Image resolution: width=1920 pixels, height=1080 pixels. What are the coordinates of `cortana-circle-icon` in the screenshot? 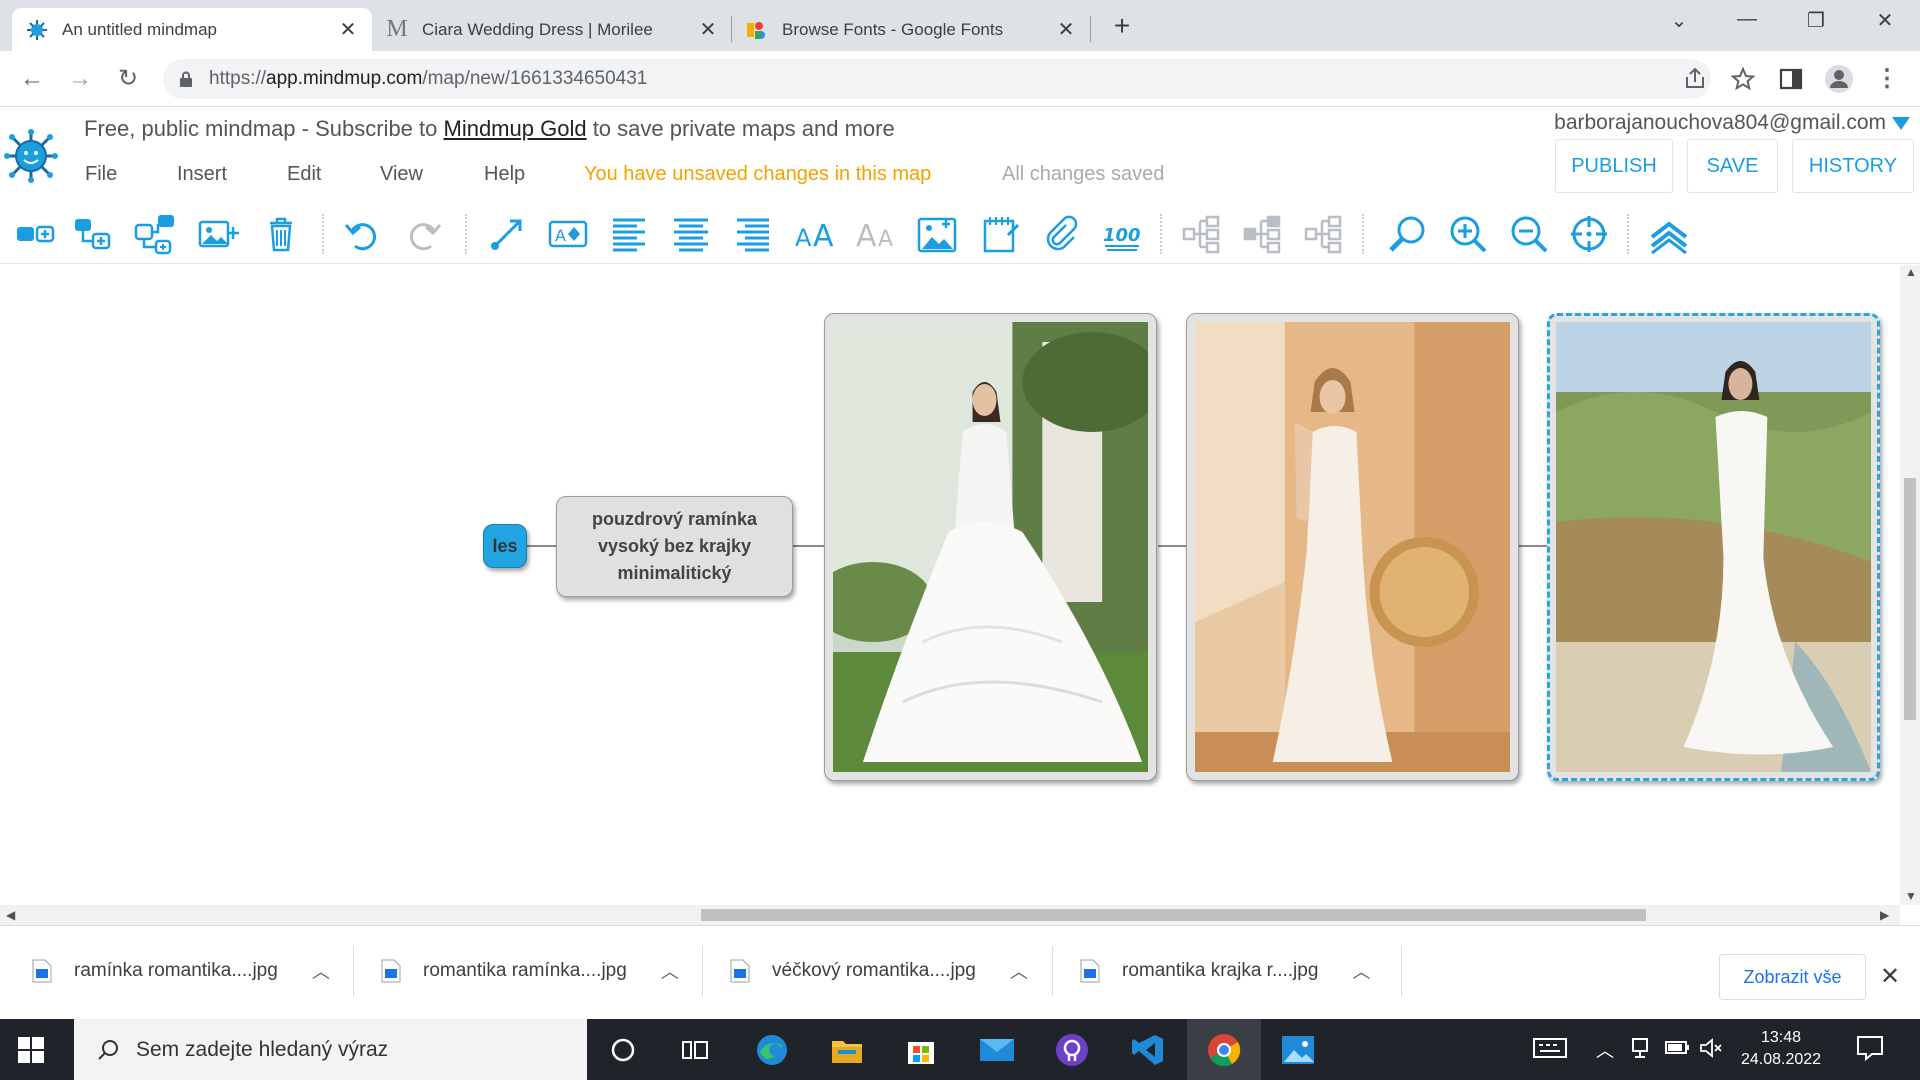 It's located at (623, 1050).